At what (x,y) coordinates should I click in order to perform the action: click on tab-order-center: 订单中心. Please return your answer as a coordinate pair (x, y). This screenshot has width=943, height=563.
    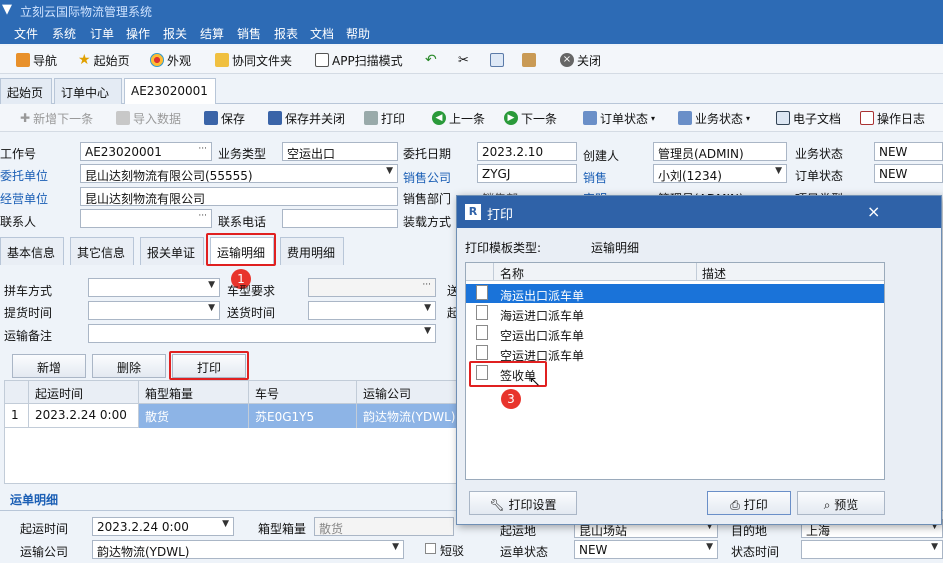
    Looking at the image, I should click on (88, 91).